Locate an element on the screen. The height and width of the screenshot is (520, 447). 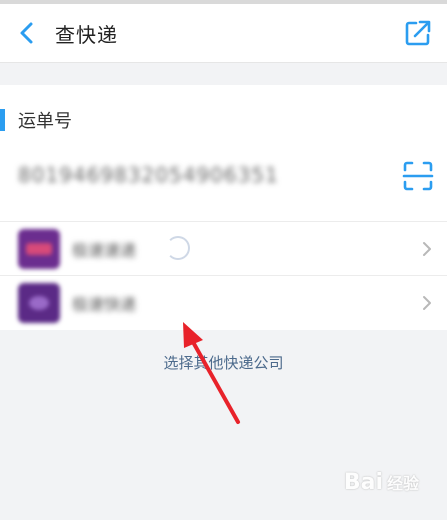
edit-external-icon is located at coordinates (418, 33).